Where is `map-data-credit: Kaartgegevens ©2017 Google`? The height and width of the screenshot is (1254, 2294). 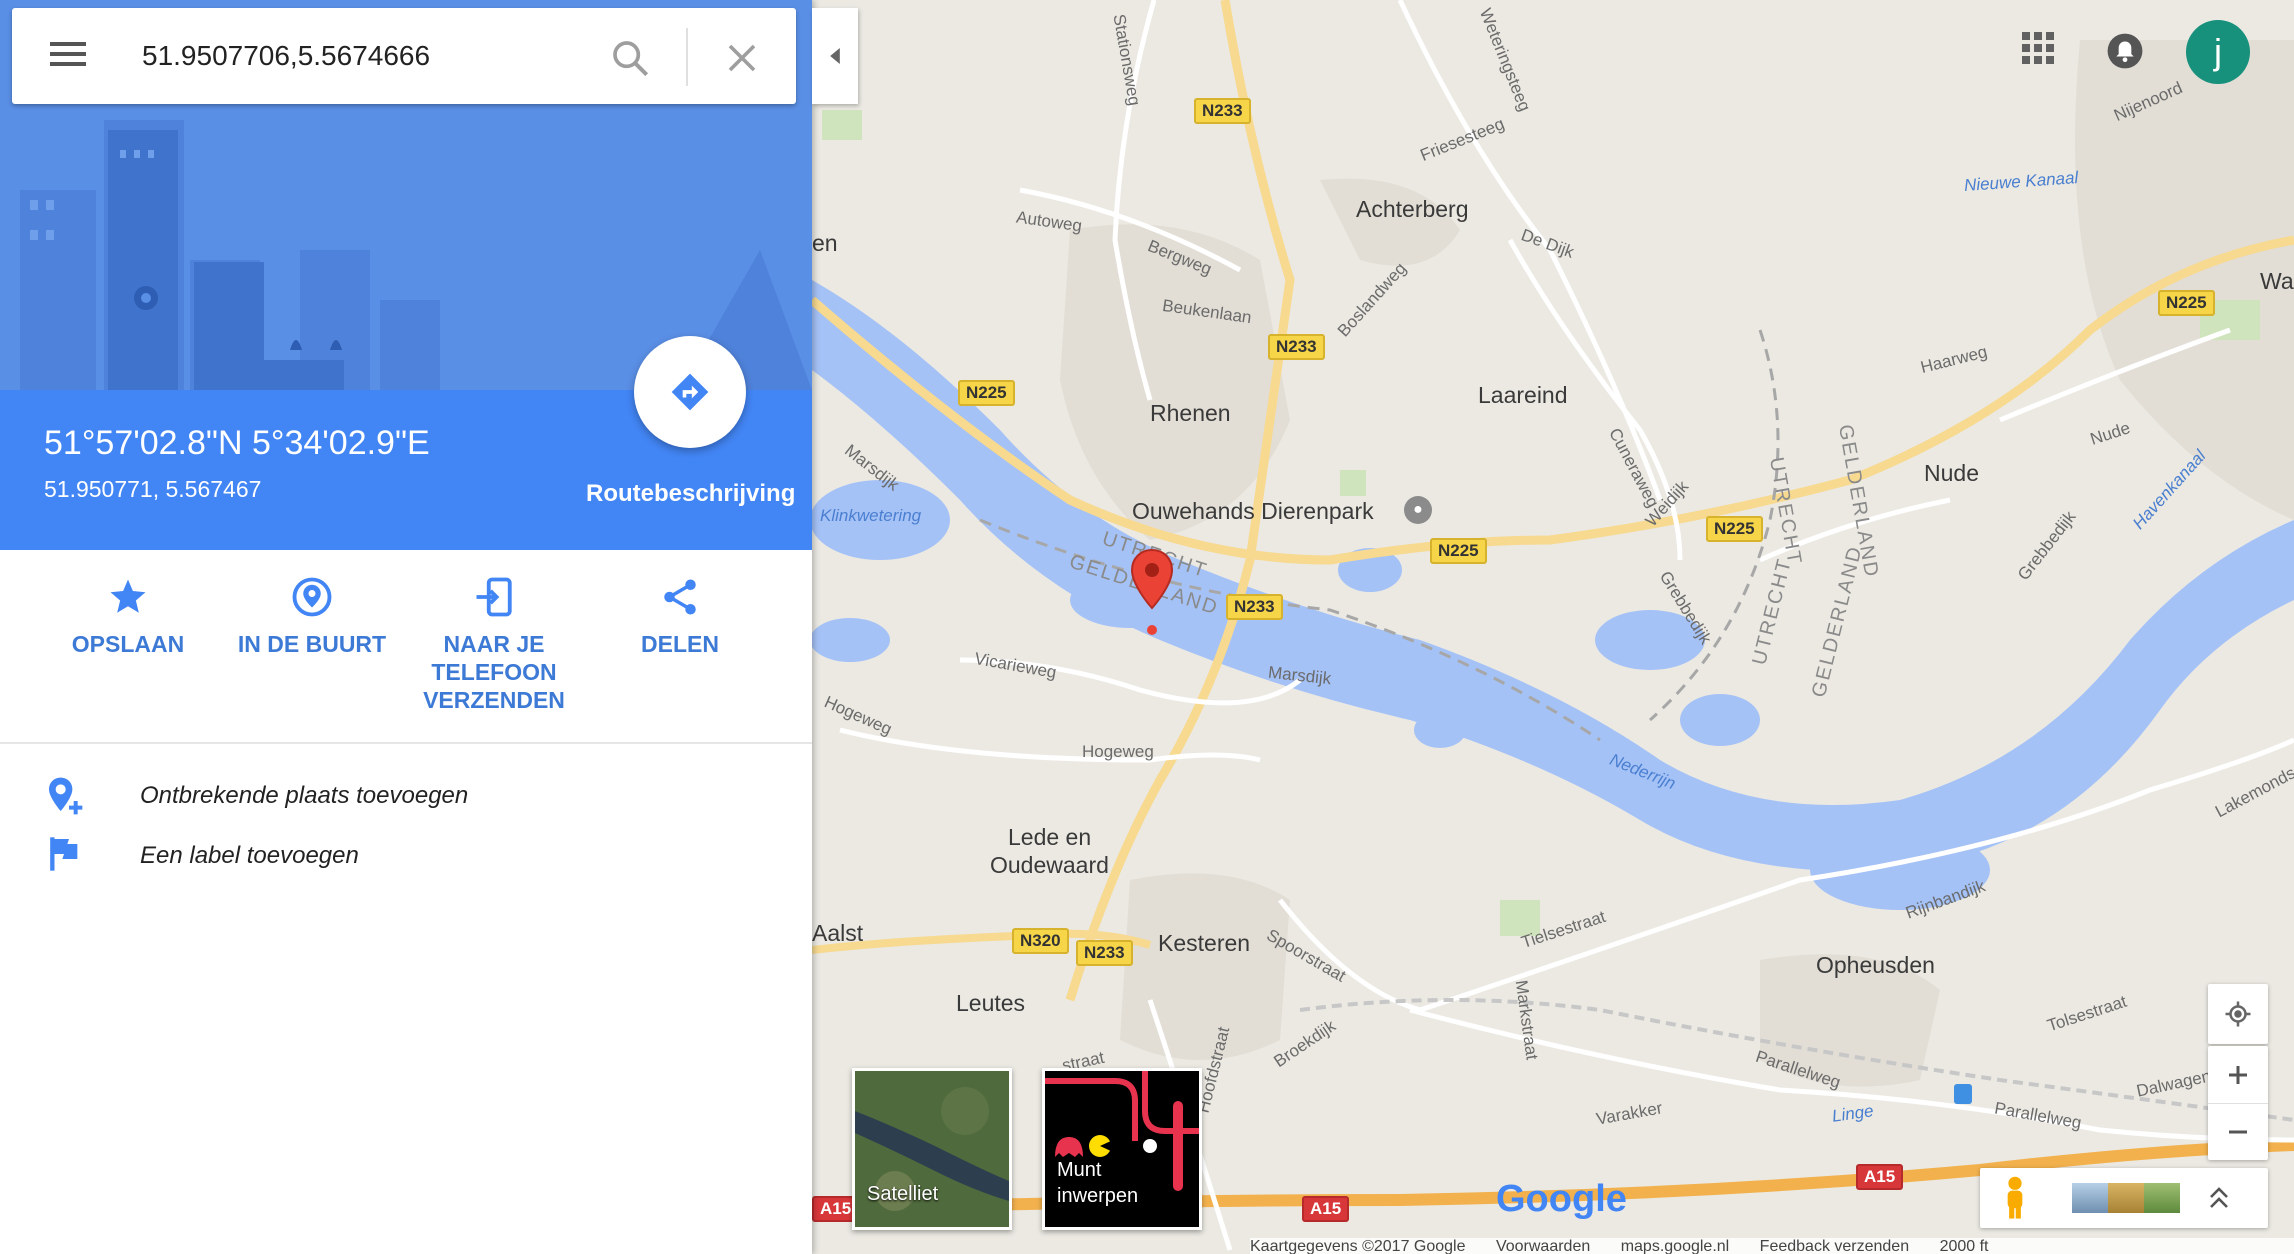 map-data-credit: Kaartgegevens ©2017 Google is located at coordinates (1358, 1246).